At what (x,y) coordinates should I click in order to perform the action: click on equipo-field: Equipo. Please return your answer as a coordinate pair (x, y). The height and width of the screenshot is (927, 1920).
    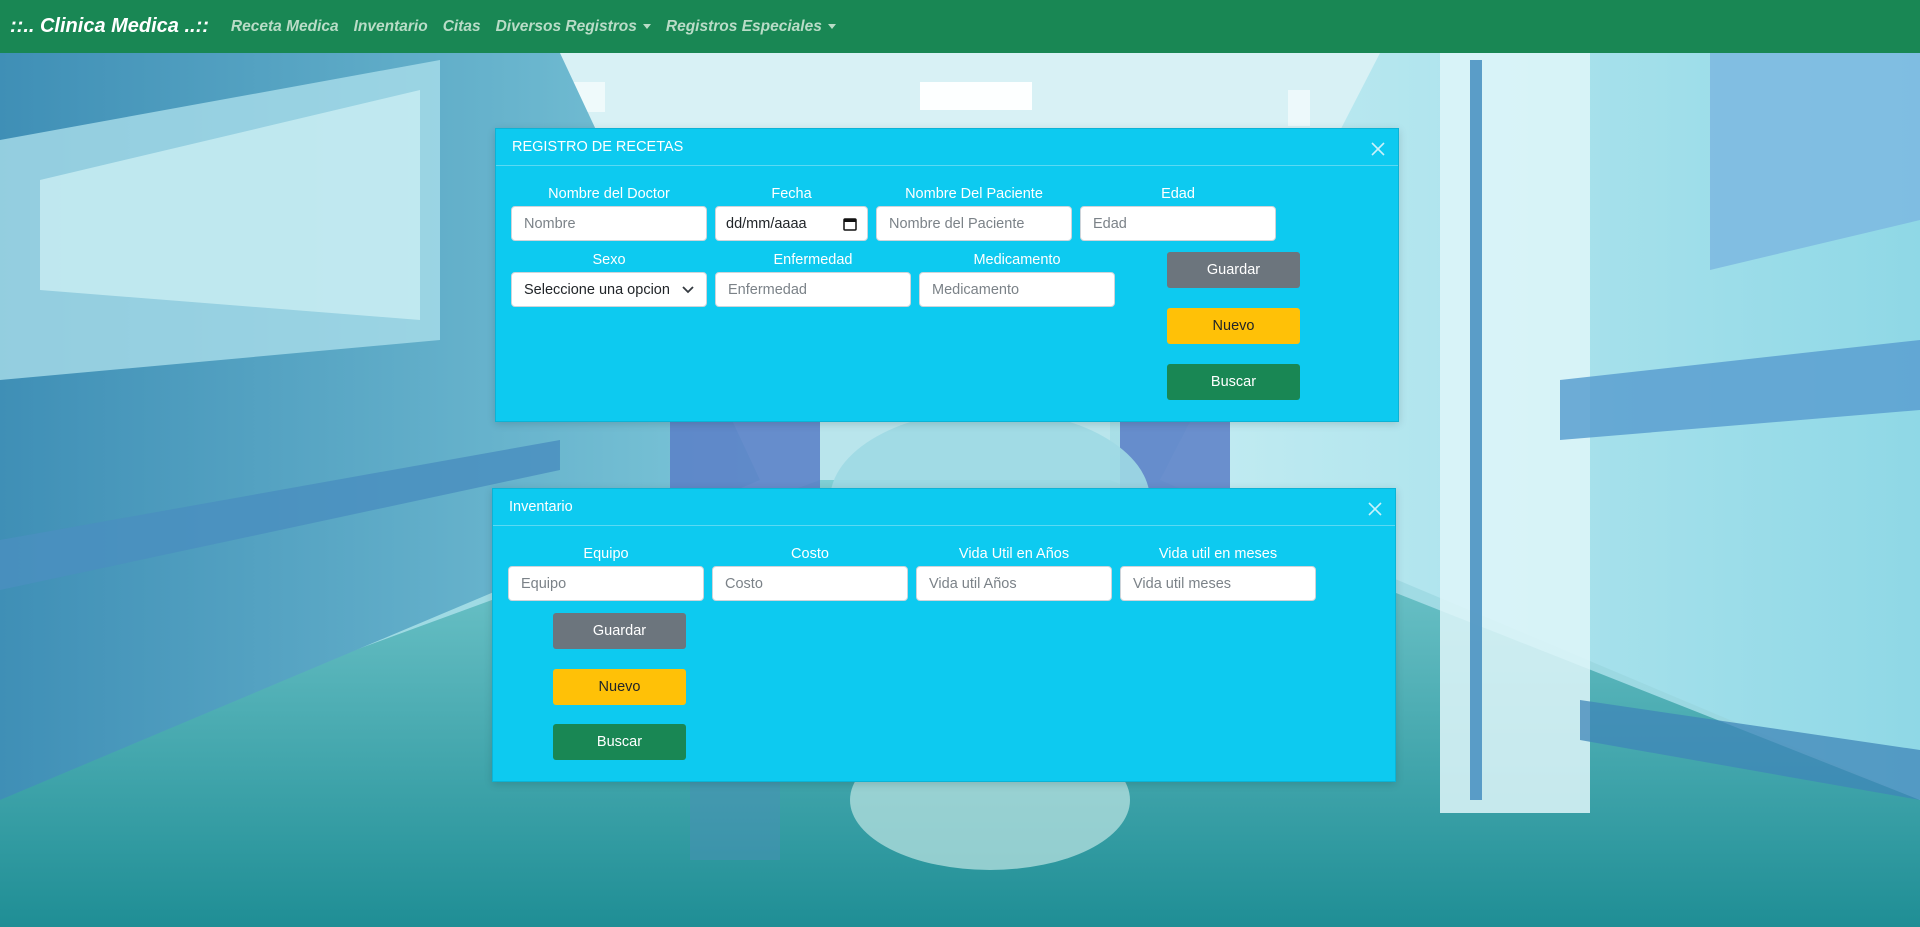
    Looking at the image, I should click on (606, 572).